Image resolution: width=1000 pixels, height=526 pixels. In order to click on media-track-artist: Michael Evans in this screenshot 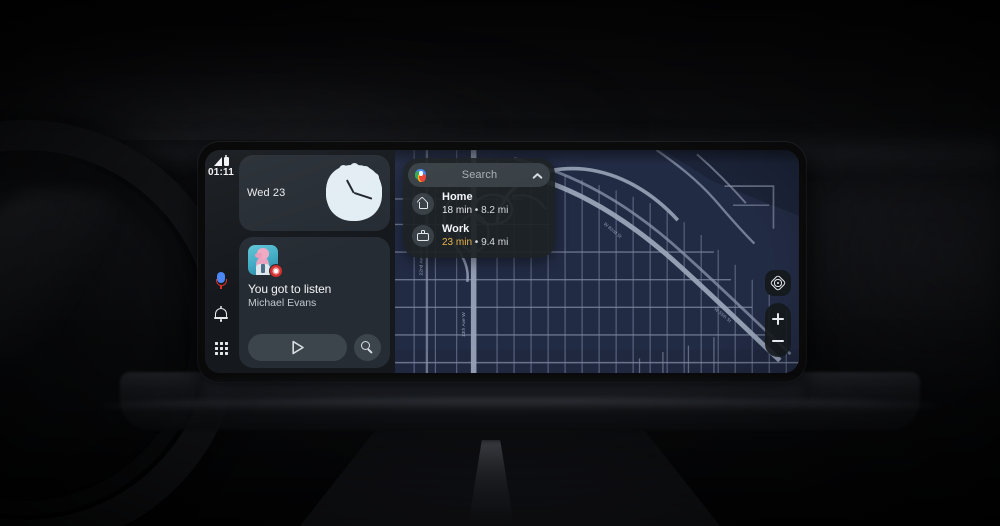, I will do `click(282, 303)`.